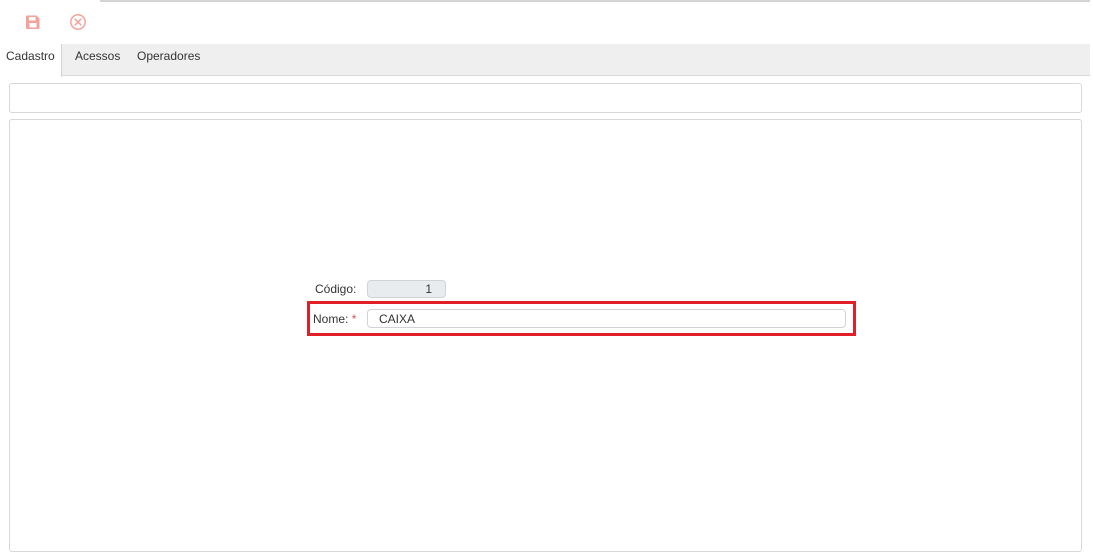 This screenshot has height=559, width=1093. I want to click on codigo-label: Código:, so click(336, 289).